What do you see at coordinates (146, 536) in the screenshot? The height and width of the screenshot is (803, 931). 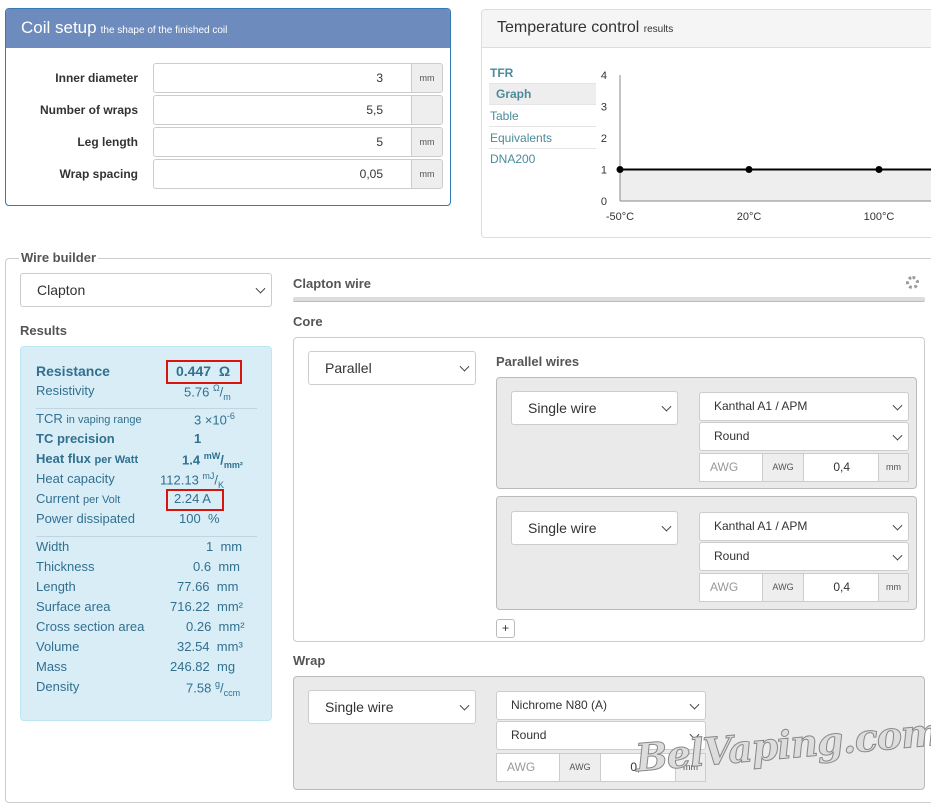 I see `results-divider` at bounding box center [146, 536].